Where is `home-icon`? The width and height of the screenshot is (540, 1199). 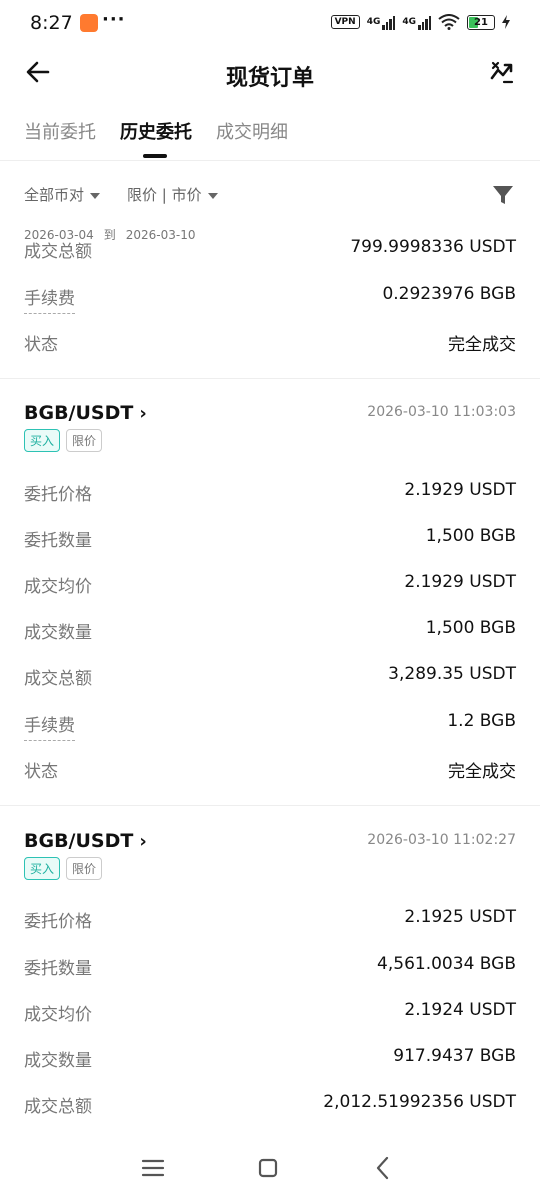
home-icon is located at coordinates (268, 1168).